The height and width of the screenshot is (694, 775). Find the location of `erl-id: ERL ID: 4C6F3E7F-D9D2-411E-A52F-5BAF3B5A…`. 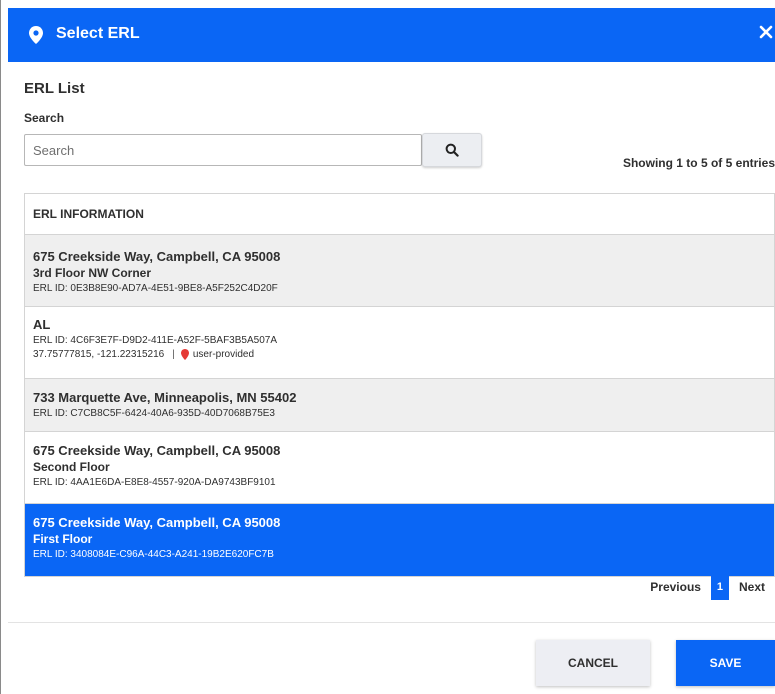

erl-id: ERL ID: 4C6F3E7F-D9D2-411E-A52F-5BAF3B5A… is located at coordinates (155, 340).